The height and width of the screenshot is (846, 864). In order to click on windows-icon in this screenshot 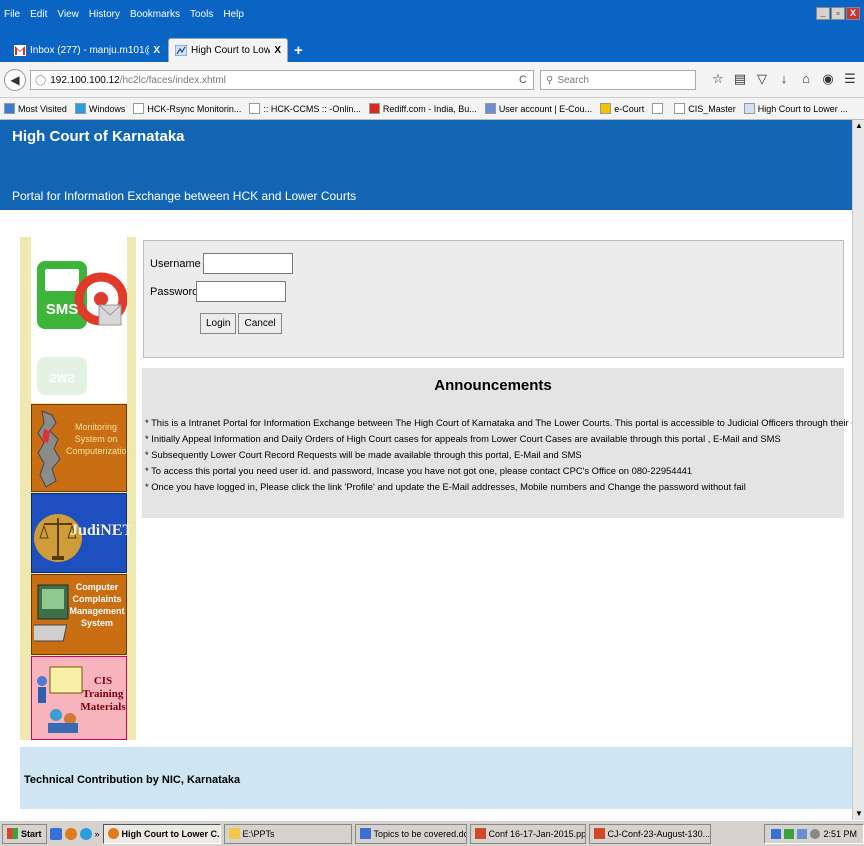, I will do `click(80, 108)`.